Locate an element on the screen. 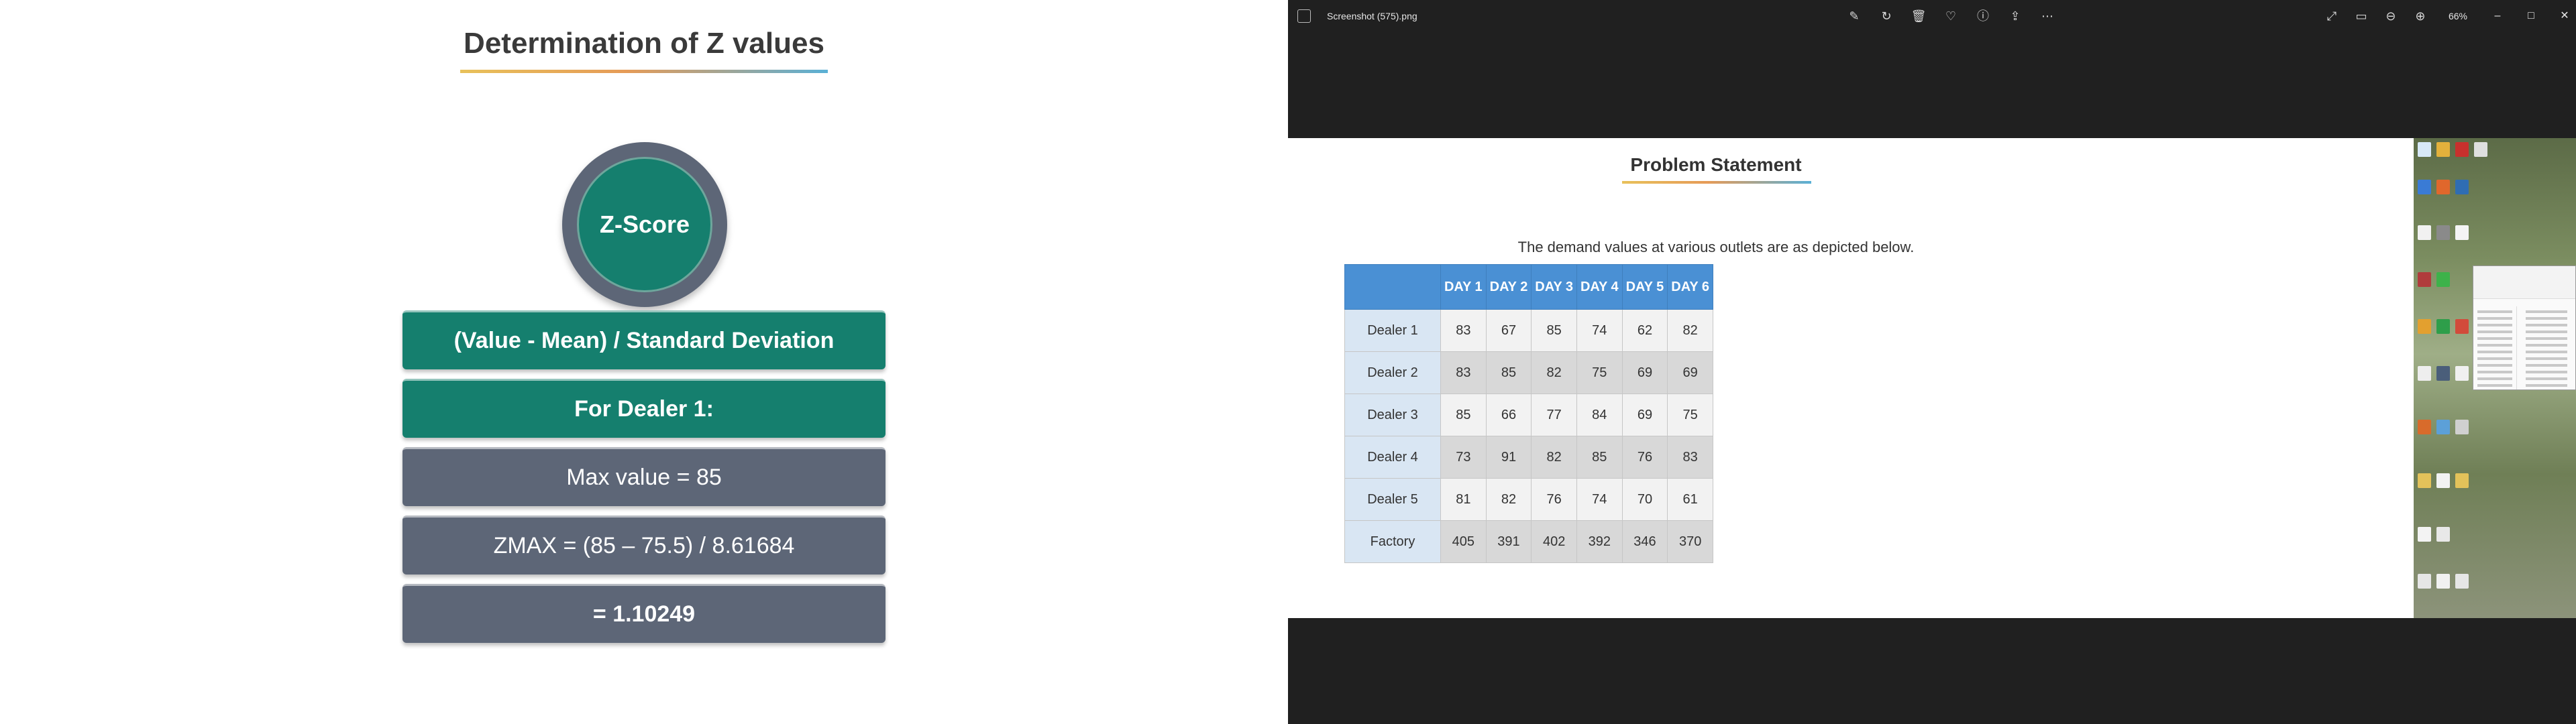 The image size is (2576, 724). table-cell: 66 is located at coordinates (1508, 415).